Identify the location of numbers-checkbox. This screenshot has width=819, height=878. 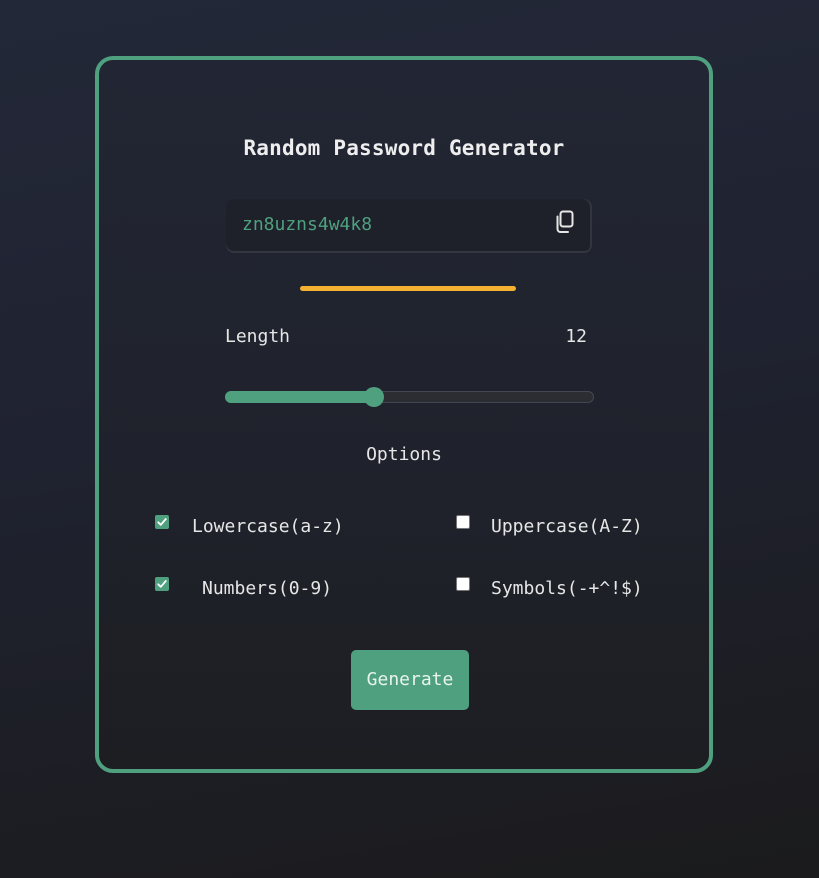
(162, 584).